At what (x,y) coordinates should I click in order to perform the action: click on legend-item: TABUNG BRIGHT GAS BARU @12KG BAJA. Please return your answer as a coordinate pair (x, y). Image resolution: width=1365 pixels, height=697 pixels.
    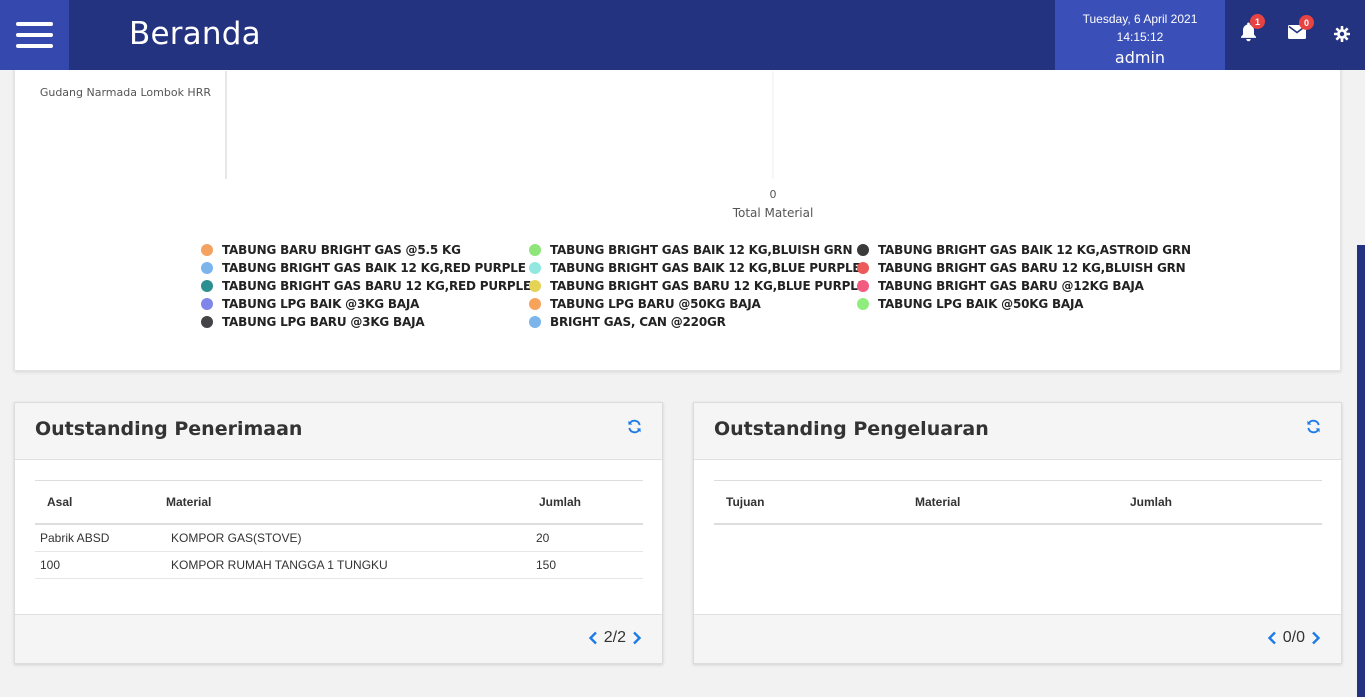
    Looking at the image, I should click on (1022, 286).